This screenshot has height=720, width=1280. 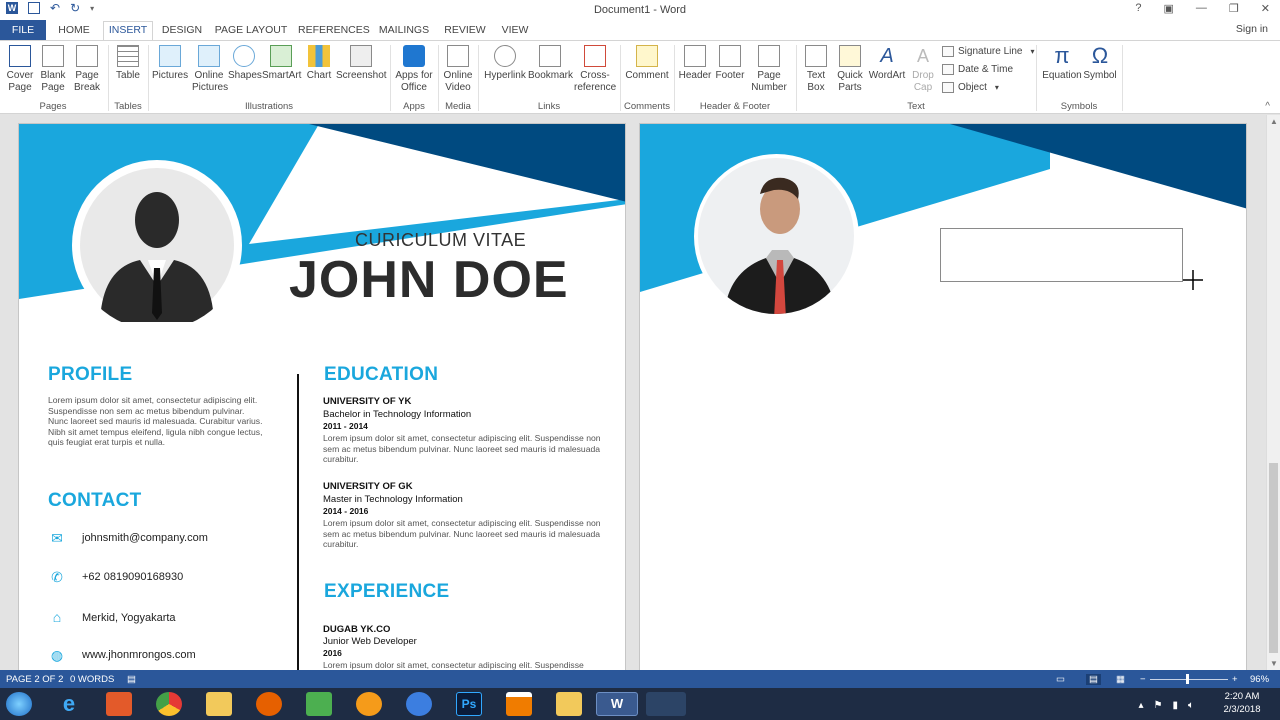 What do you see at coordinates (269, 106) in the screenshot?
I see `group-illustrations-label: Illustrations` at bounding box center [269, 106].